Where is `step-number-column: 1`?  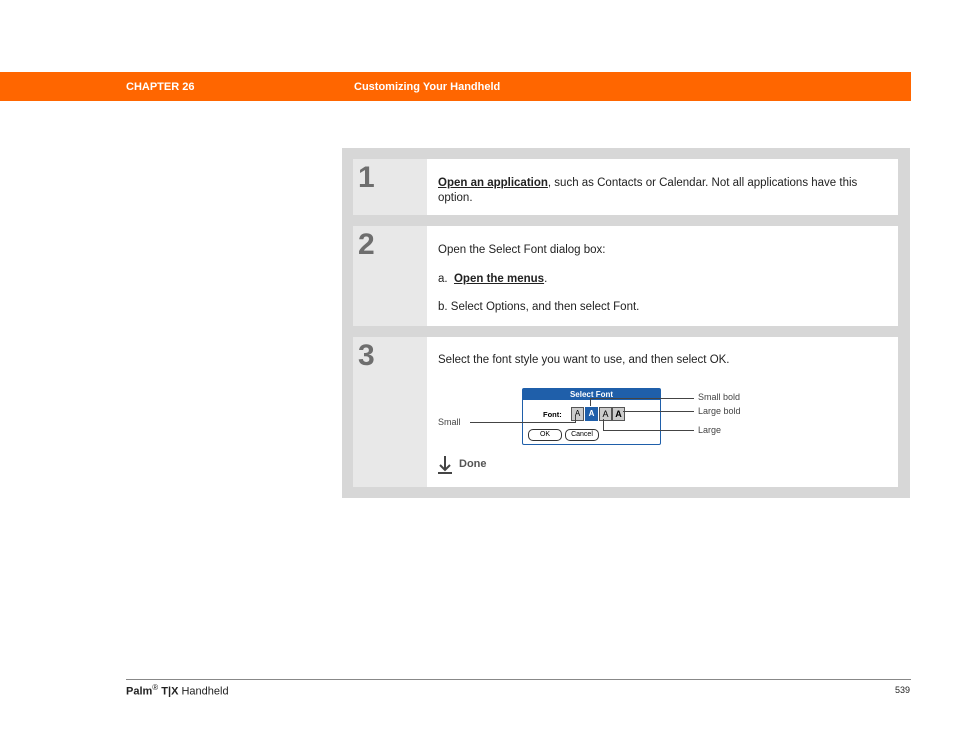
step-number-column: 1 is located at coordinates (390, 187).